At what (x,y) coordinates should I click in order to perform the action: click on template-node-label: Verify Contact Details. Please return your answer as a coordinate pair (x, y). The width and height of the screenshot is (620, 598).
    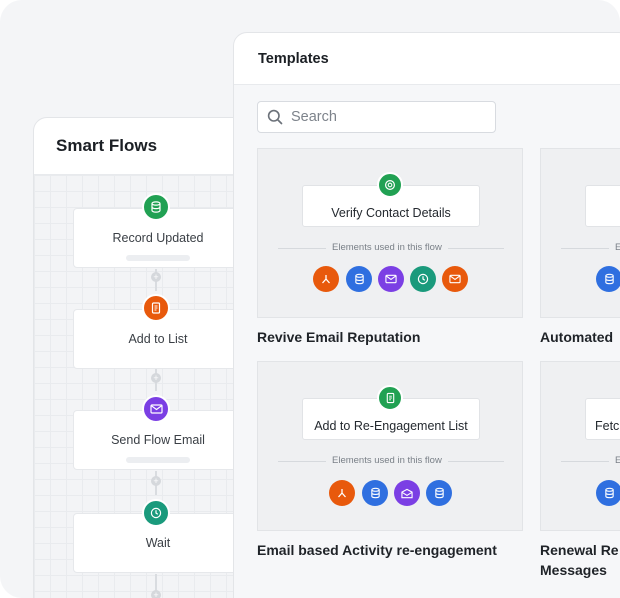
    Looking at the image, I should click on (391, 213).